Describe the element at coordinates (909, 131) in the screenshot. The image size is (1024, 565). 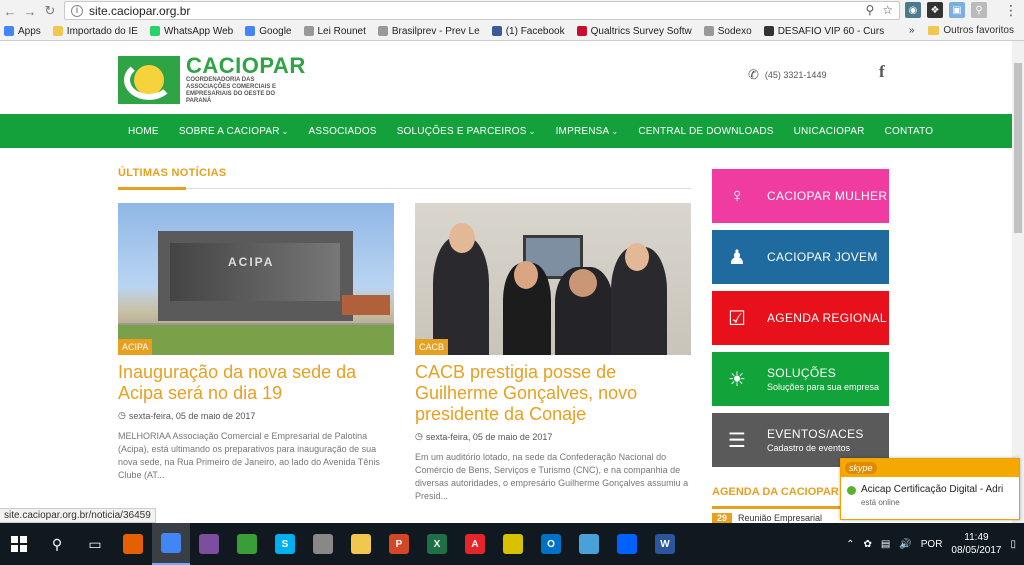
I see `nav-item: CONTATO` at that location.